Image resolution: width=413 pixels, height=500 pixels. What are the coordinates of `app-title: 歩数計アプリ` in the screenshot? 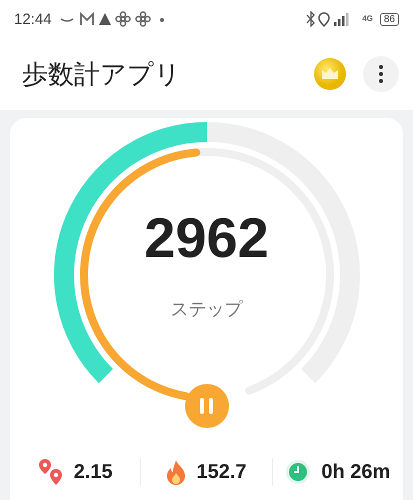 It's located at (102, 74).